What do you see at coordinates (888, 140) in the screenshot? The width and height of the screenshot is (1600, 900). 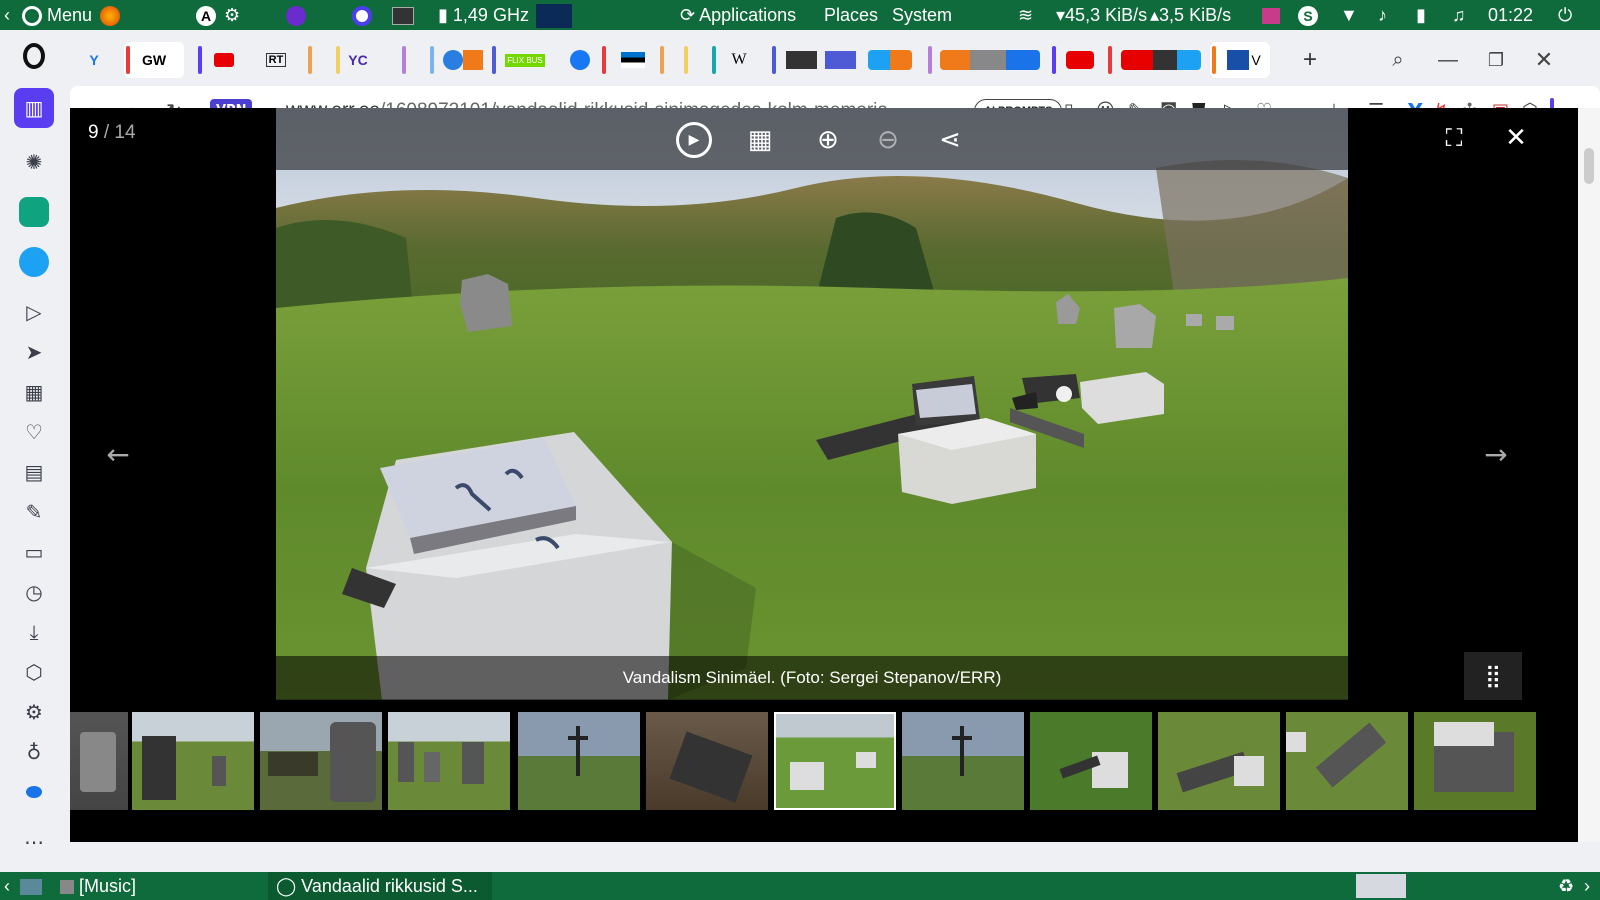 I see `zoom-out-icon: ⊖` at bounding box center [888, 140].